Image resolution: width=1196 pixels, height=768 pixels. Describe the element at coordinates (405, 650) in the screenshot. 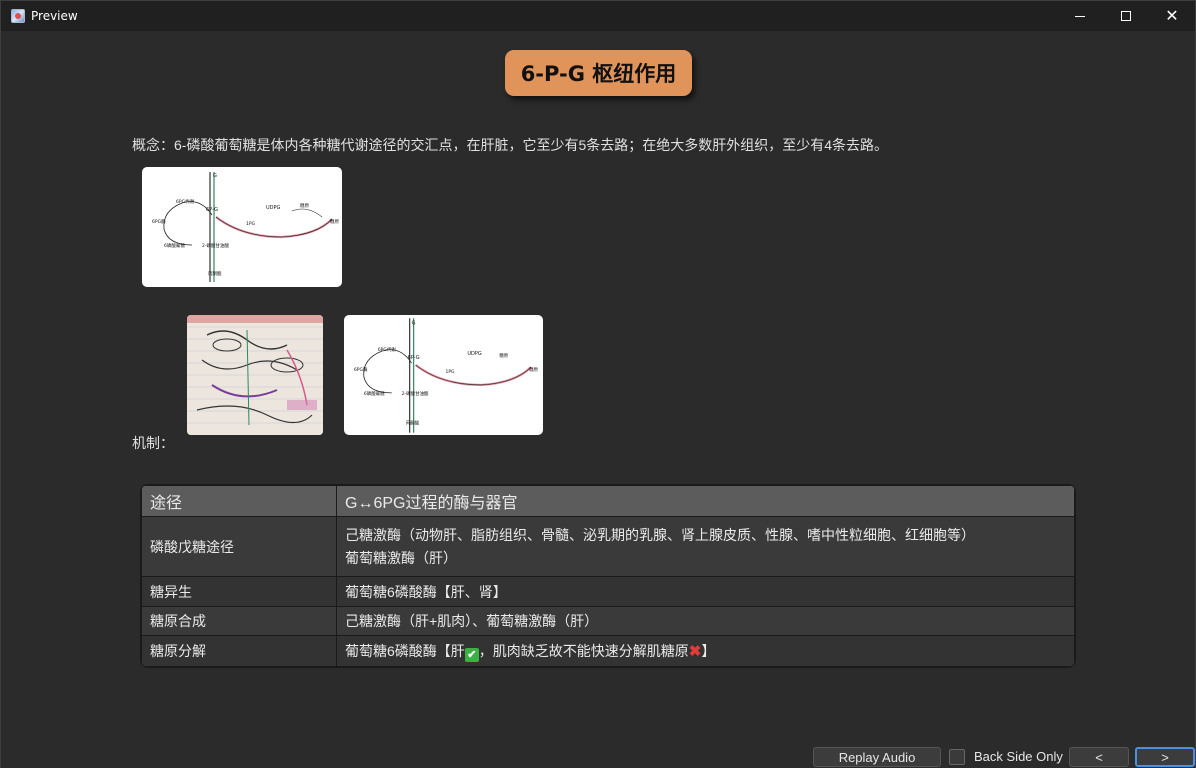

I see `enzyme-part-1: 葡萄糖6磷酸酶【肝` at that location.